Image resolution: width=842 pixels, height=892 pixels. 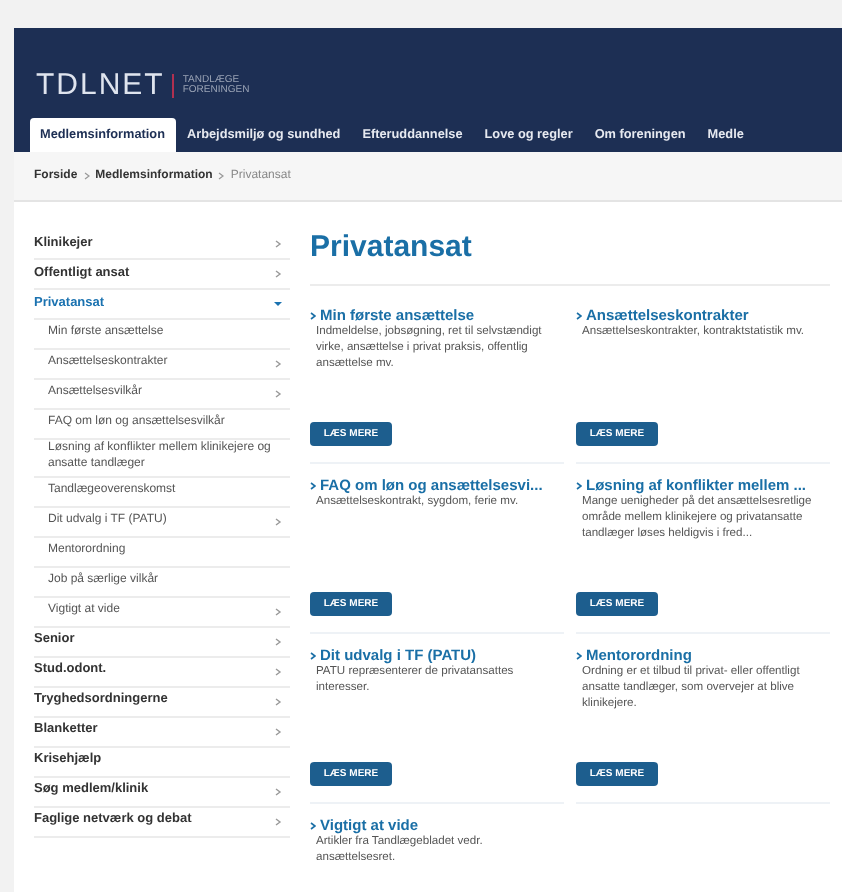 I want to click on logo-name: TDLNET, so click(x=100, y=85).